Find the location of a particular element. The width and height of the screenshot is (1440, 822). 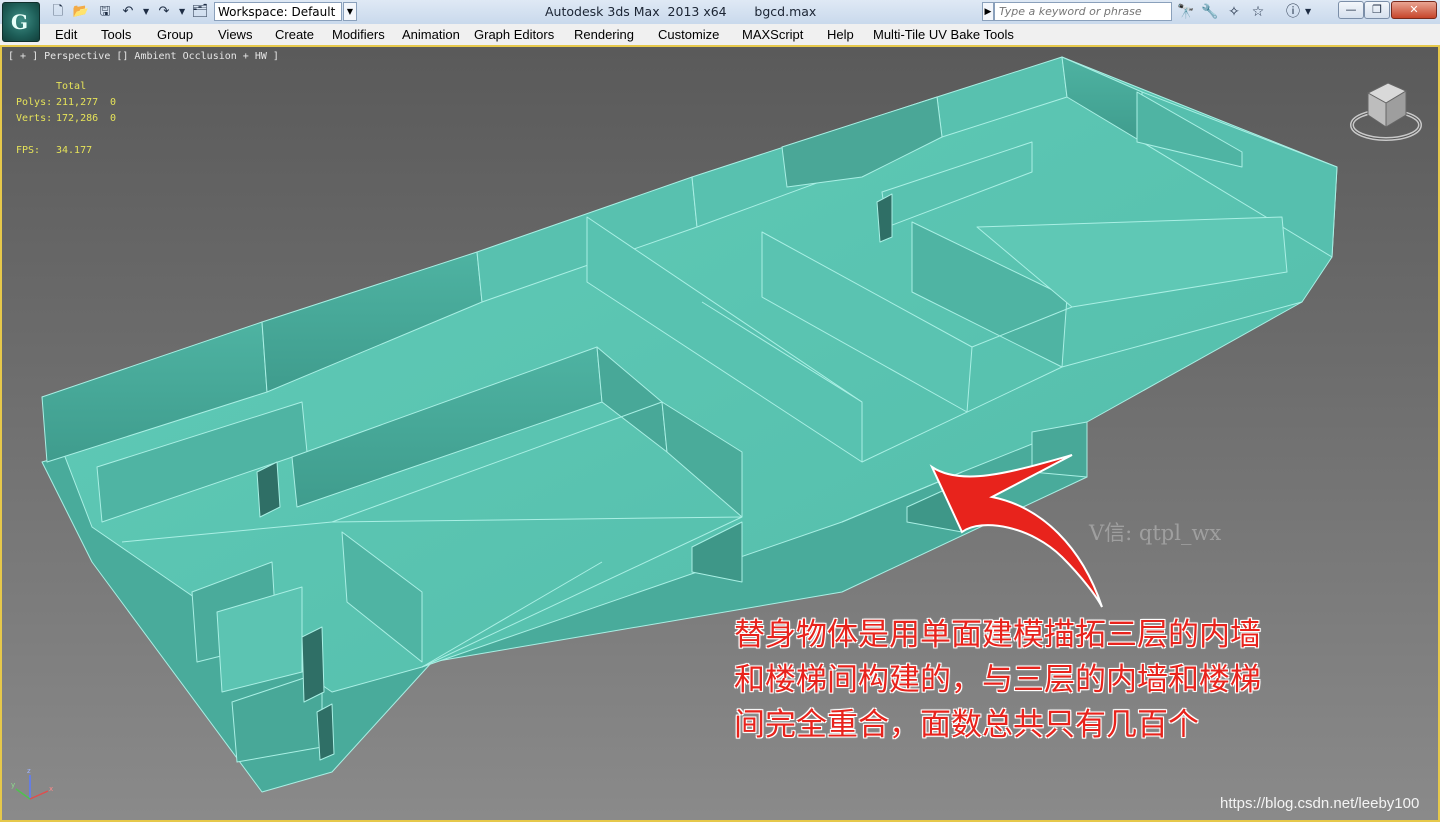

menu-modifiers: Modifiers is located at coordinates (358, 34).